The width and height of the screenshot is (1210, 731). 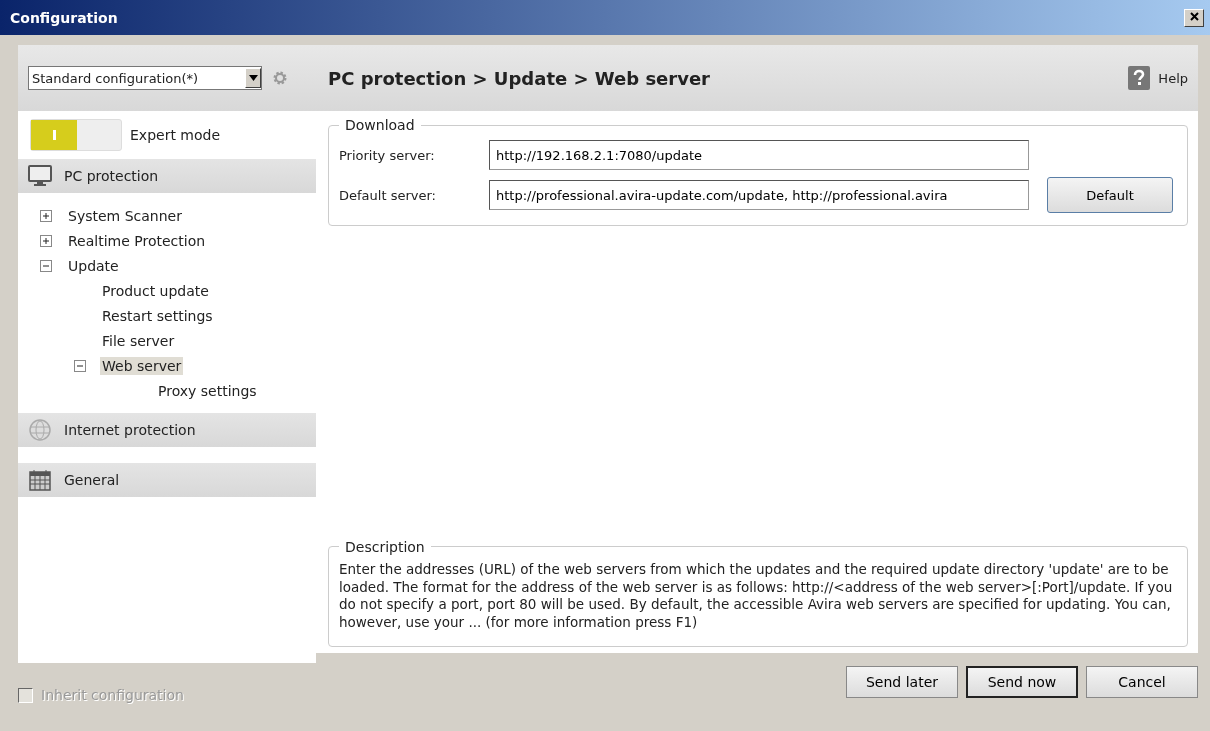 I want to click on tree-item: Web server, so click(x=142, y=365).